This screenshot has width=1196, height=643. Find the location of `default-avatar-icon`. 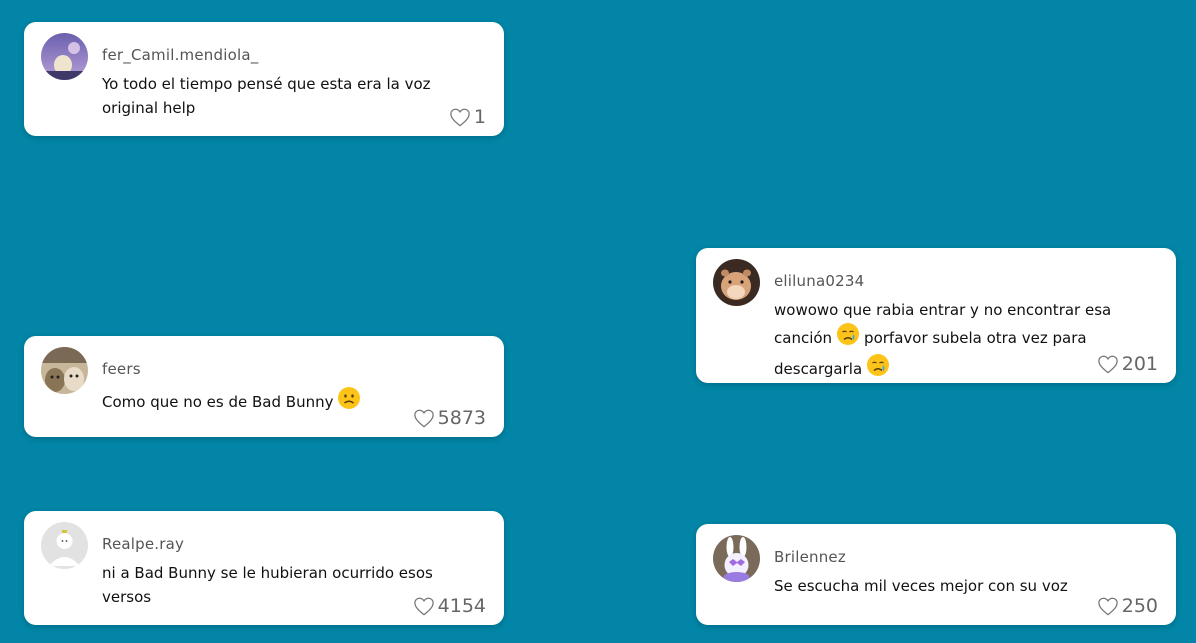

default-avatar-icon is located at coordinates (64, 545).